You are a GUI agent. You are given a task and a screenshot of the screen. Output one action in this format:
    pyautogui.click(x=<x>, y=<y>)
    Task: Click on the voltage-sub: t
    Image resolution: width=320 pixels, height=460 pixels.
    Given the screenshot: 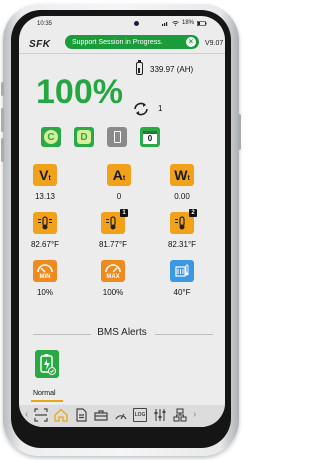 What is the action you would take?
    pyautogui.click(x=49, y=178)
    